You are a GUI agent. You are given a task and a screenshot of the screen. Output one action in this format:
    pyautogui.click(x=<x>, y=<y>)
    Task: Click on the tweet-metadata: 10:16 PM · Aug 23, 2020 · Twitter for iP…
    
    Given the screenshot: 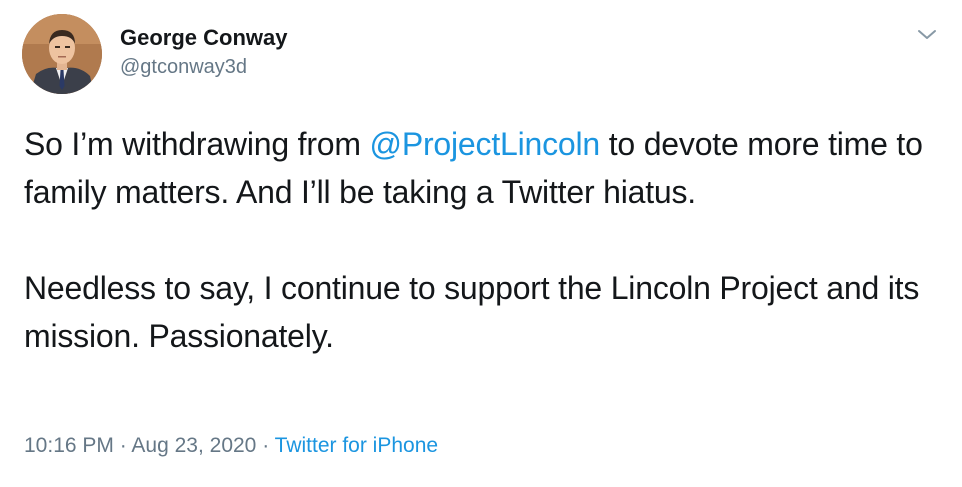 What is the action you would take?
    pyautogui.click(x=231, y=446)
    